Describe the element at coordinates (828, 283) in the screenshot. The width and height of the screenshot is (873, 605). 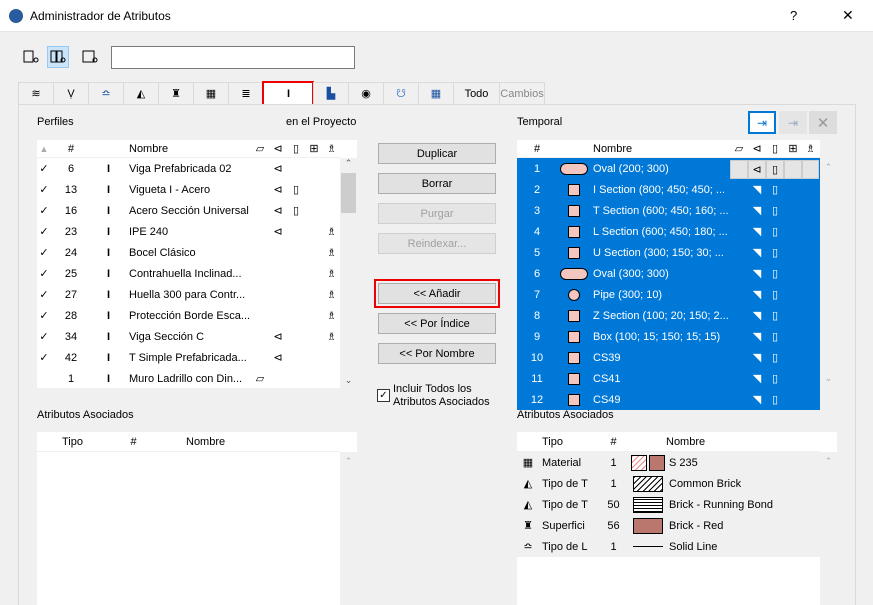
I see `right-scrollbar: ⌃ ⌄` at that location.